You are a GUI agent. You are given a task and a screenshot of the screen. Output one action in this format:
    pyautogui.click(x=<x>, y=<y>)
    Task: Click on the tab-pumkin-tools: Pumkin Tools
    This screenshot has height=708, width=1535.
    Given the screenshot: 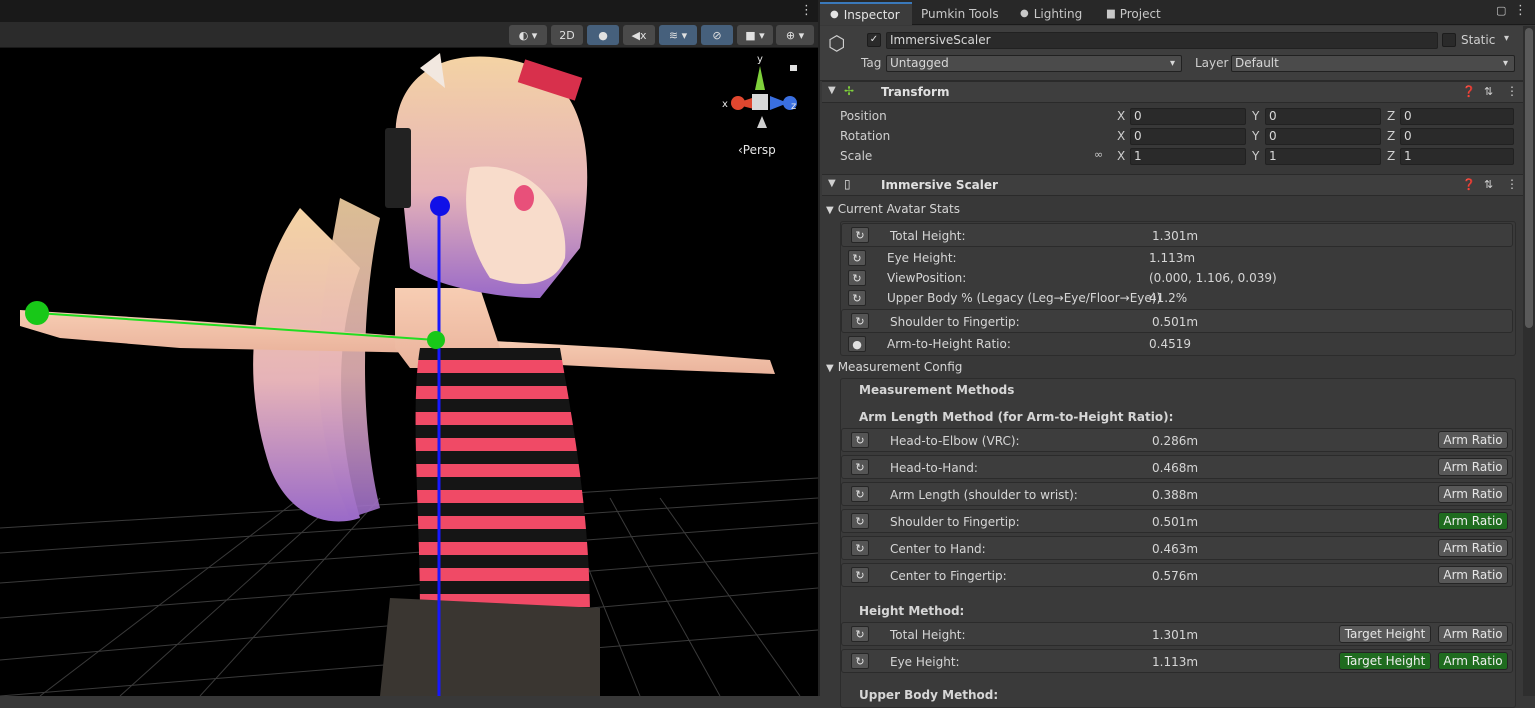 What is the action you would take?
    pyautogui.click(x=964, y=13)
    